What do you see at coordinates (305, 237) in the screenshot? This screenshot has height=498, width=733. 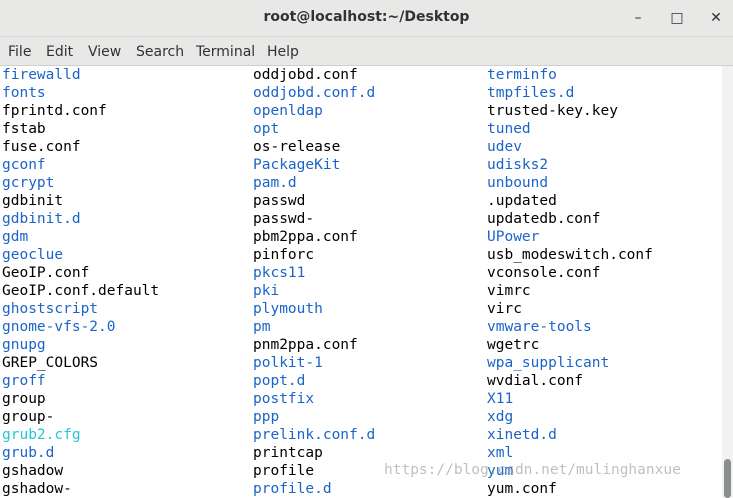 I see `file-entry: pbm2ppa.conf` at bounding box center [305, 237].